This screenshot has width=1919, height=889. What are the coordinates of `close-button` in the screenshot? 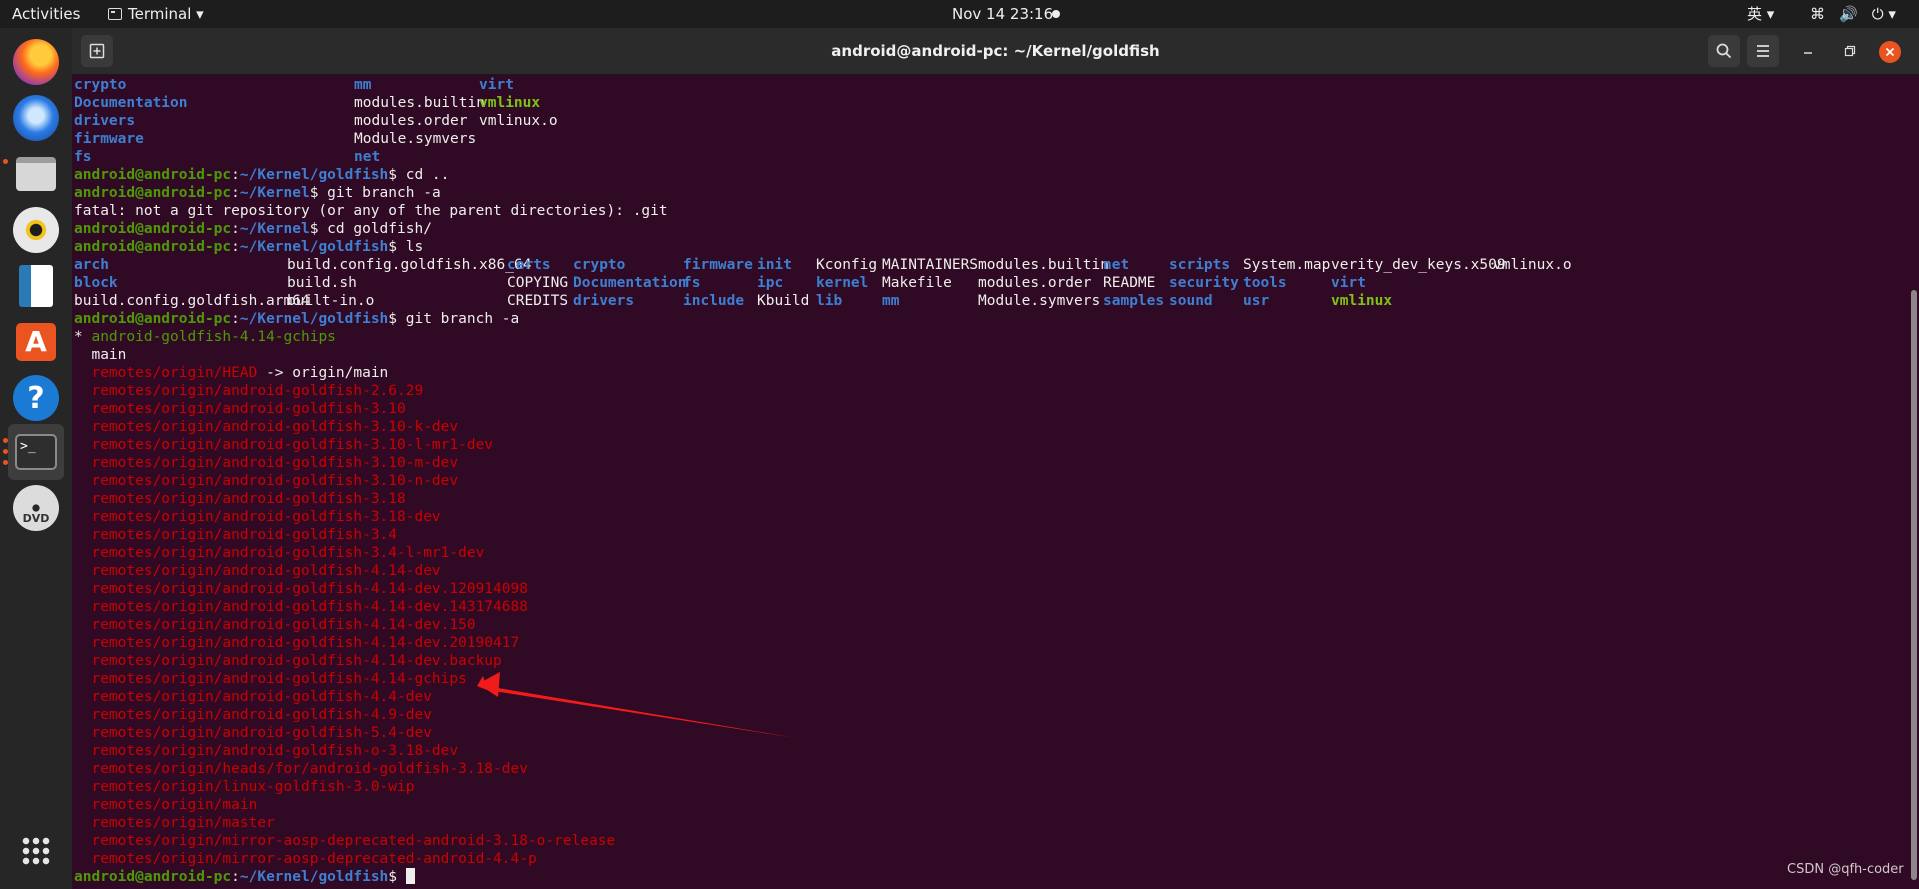 It's located at (1890, 52).